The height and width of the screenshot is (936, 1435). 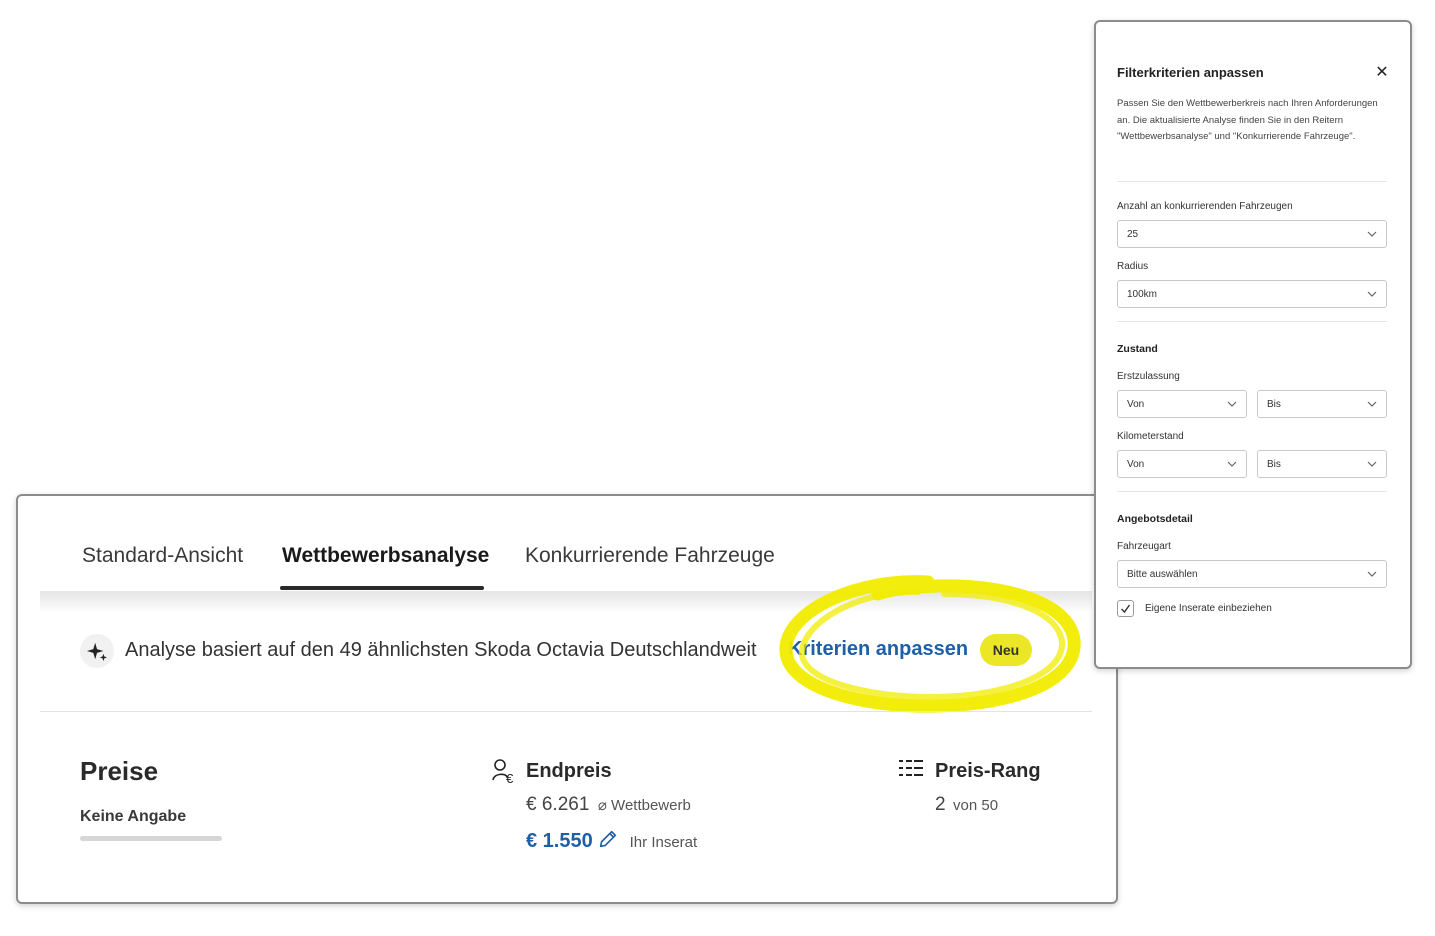 What do you see at coordinates (151, 838) in the screenshot?
I see `no-data-bar` at bounding box center [151, 838].